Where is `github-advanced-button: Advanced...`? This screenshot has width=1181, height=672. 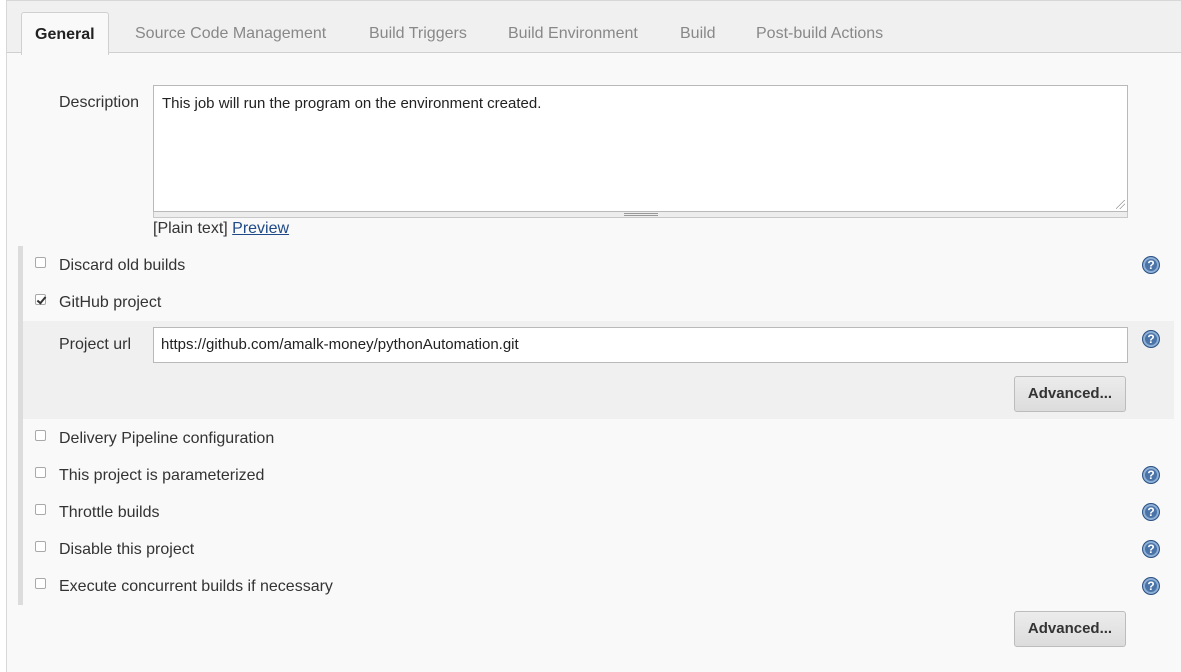 github-advanced-button: Advanced... is located at coordinates (1070, 394).